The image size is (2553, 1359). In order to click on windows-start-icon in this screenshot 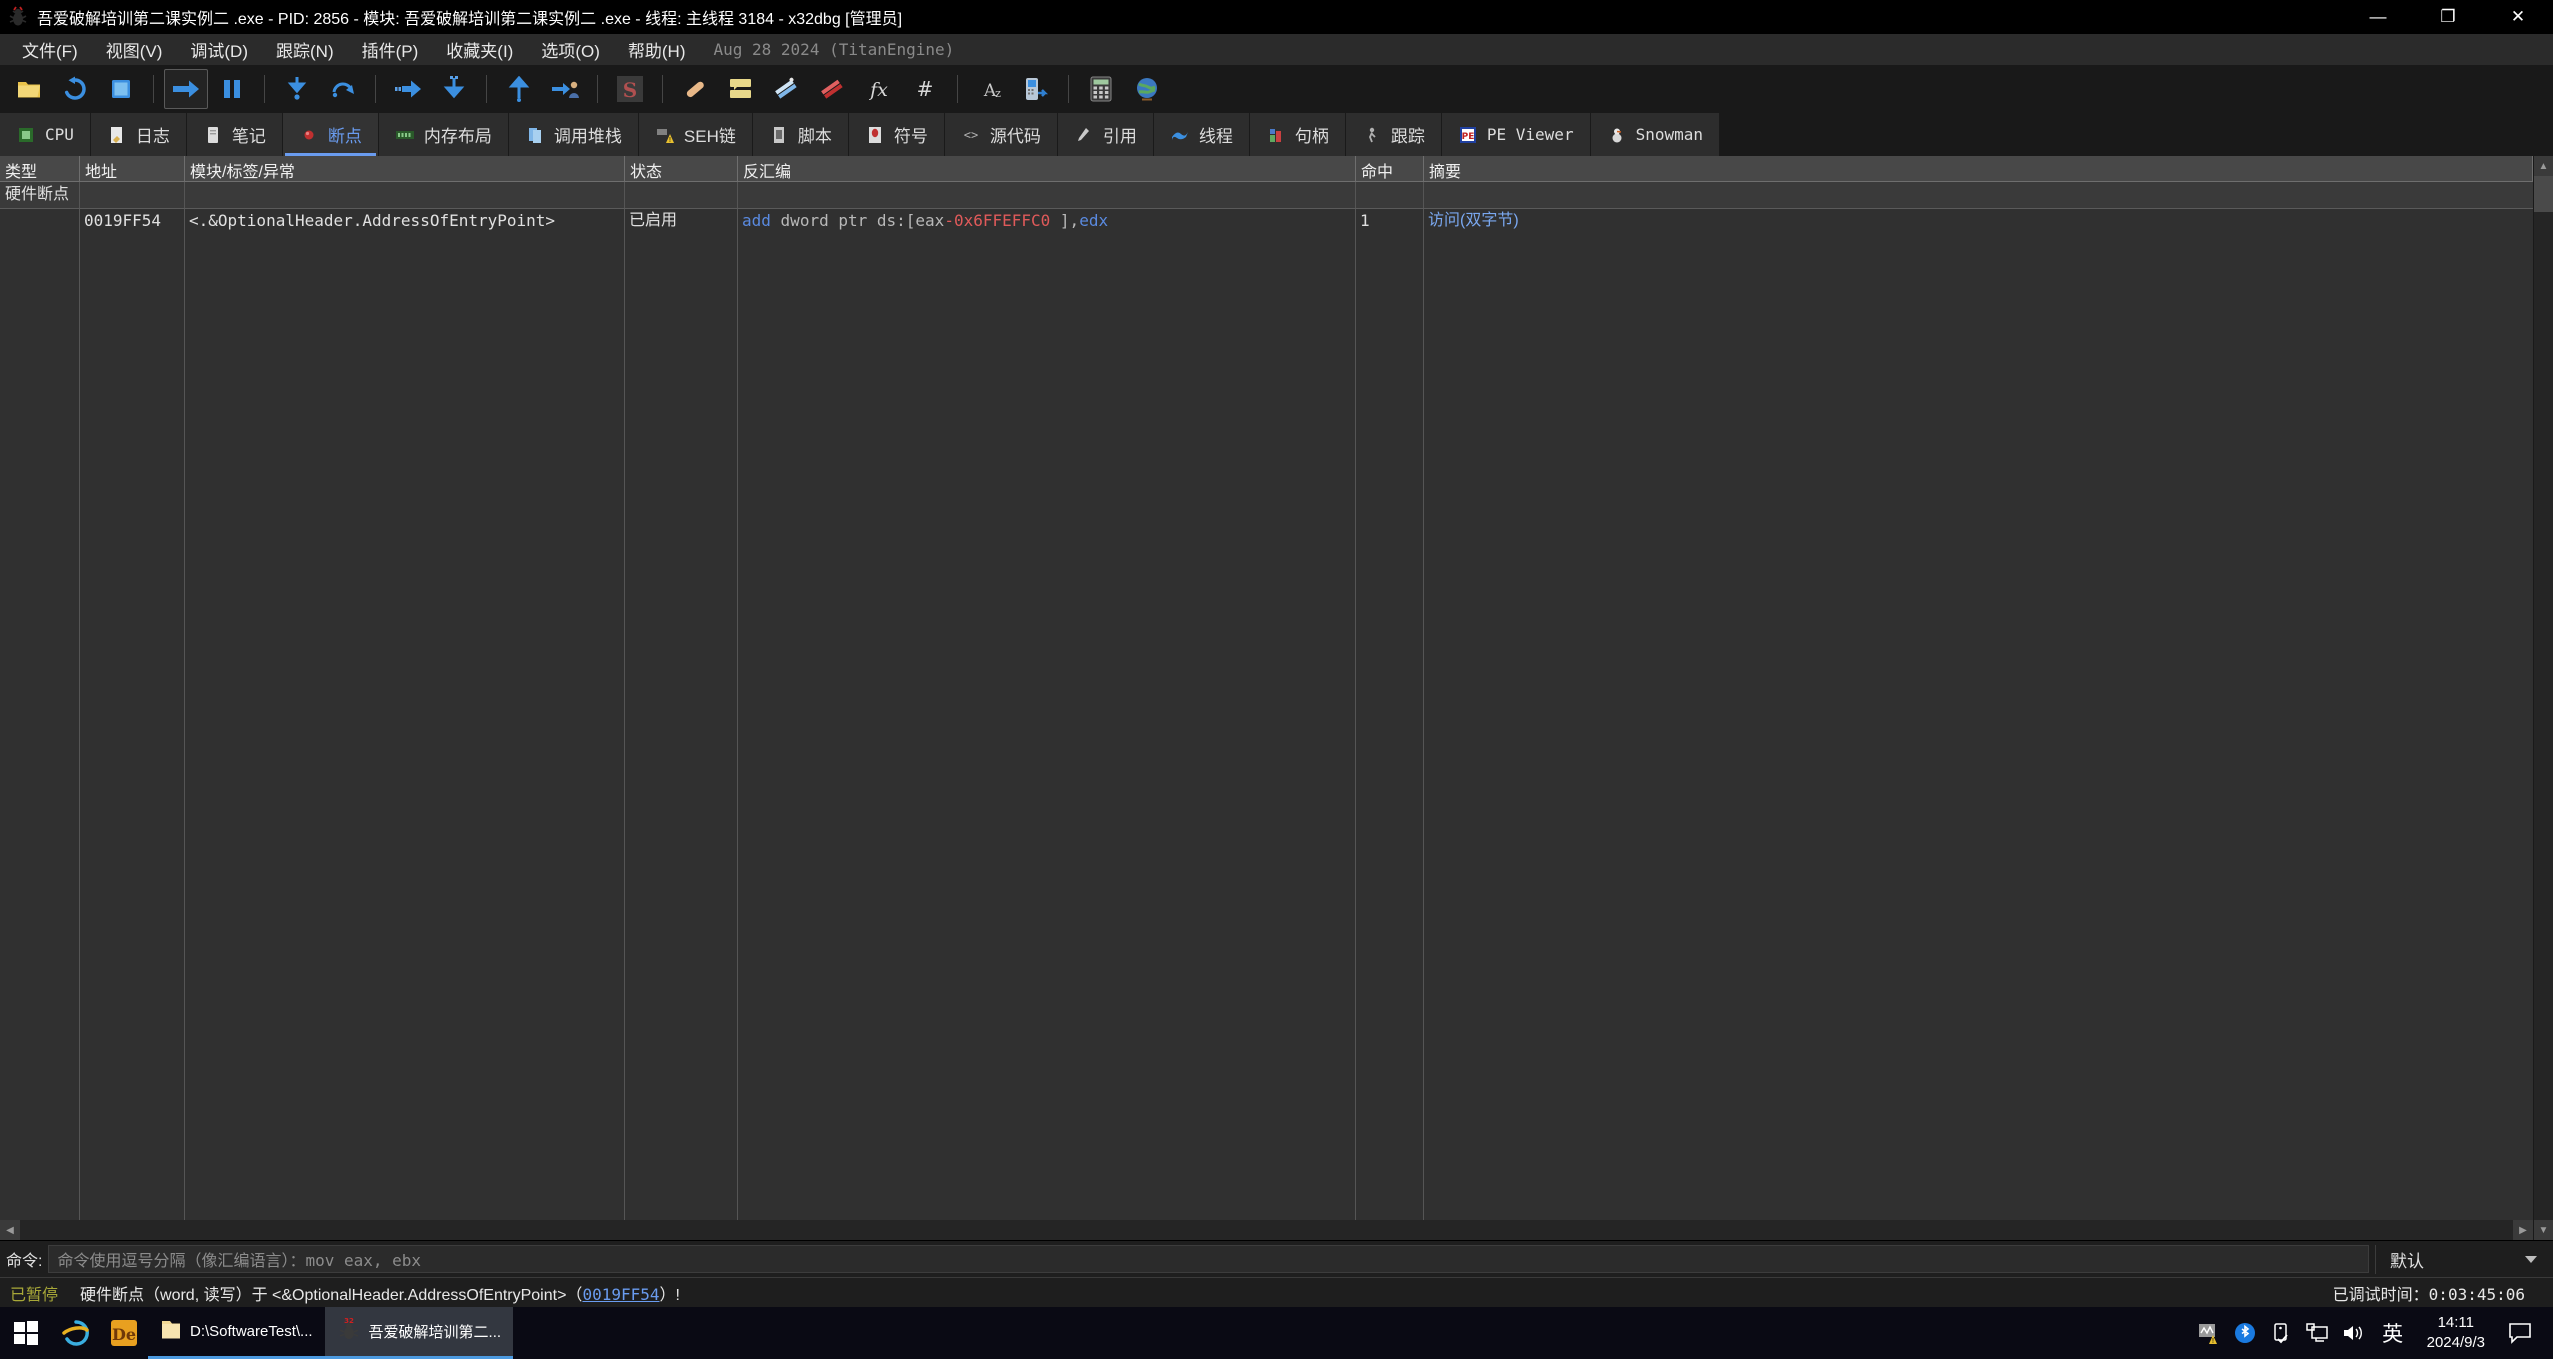, I will do `click(26, 1333)`.